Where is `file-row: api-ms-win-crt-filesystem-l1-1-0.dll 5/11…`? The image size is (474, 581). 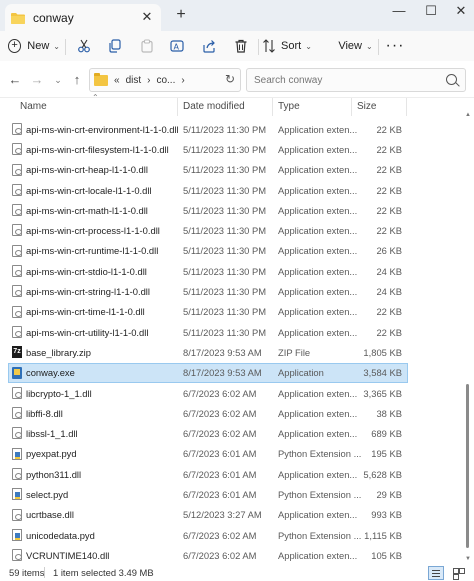
file-row: api-ms-win-crt-filesystem-l1-1-0.dll 5/11… is located at coordinates (208, 149).